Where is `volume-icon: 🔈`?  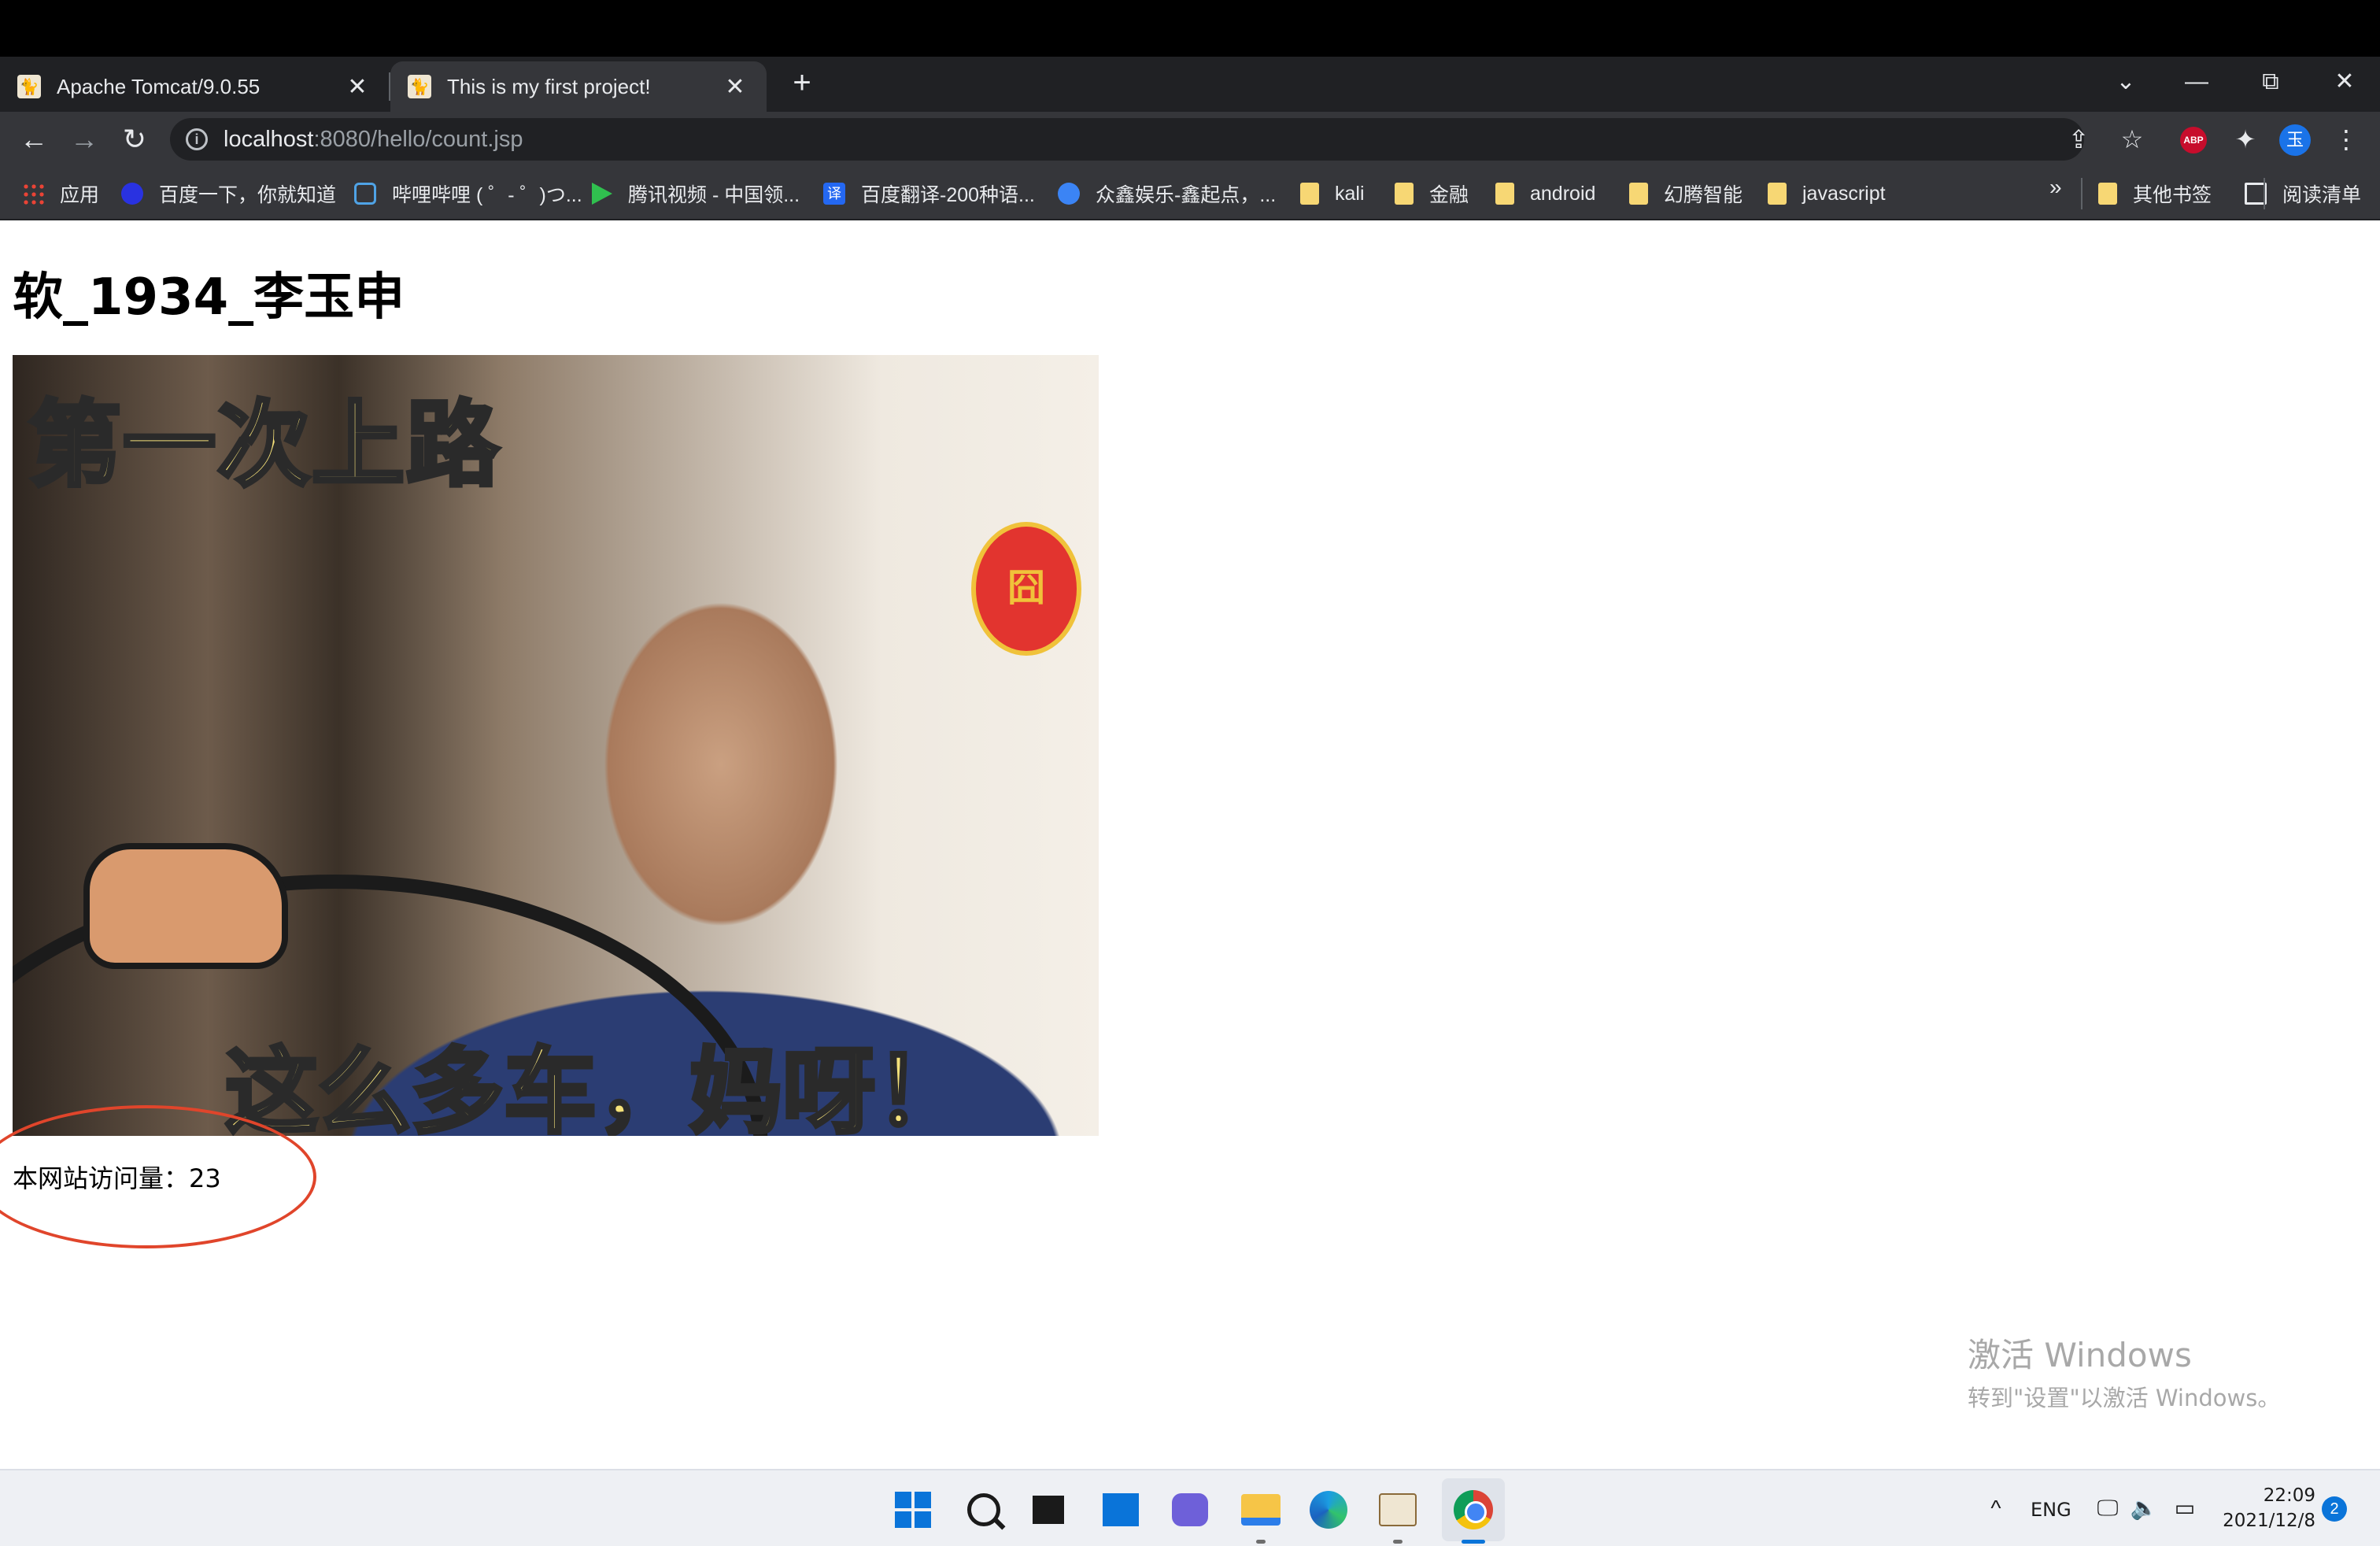
volume-icon: 🔈 is located at coordinates (2144, 1508).